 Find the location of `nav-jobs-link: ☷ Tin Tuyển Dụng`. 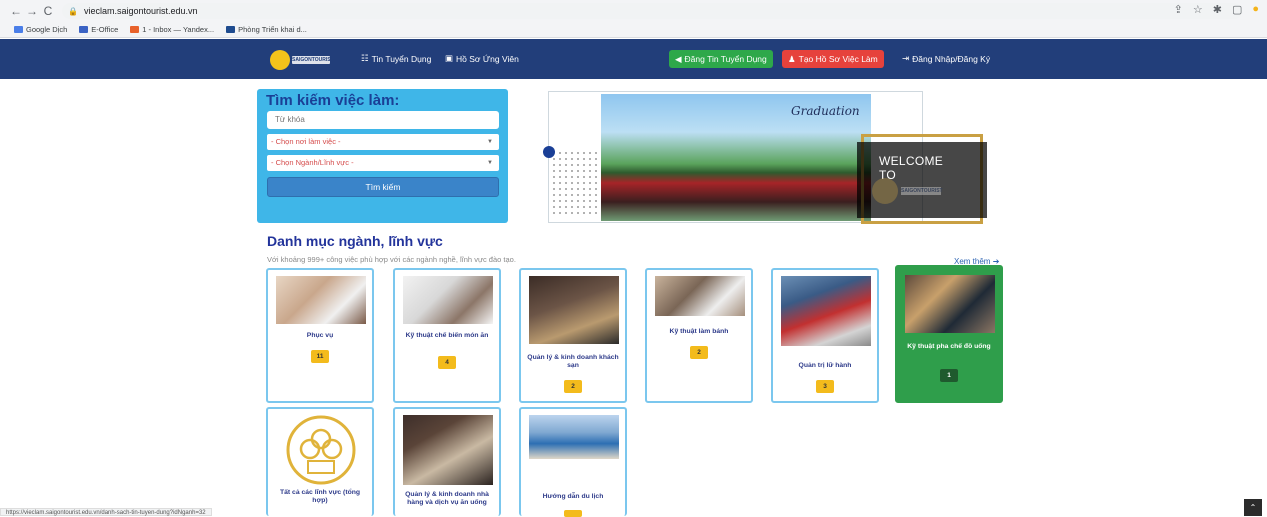

nav-jobs-link: ☷ Tin Tuyển Dụng is located at coordinates (396, 58).